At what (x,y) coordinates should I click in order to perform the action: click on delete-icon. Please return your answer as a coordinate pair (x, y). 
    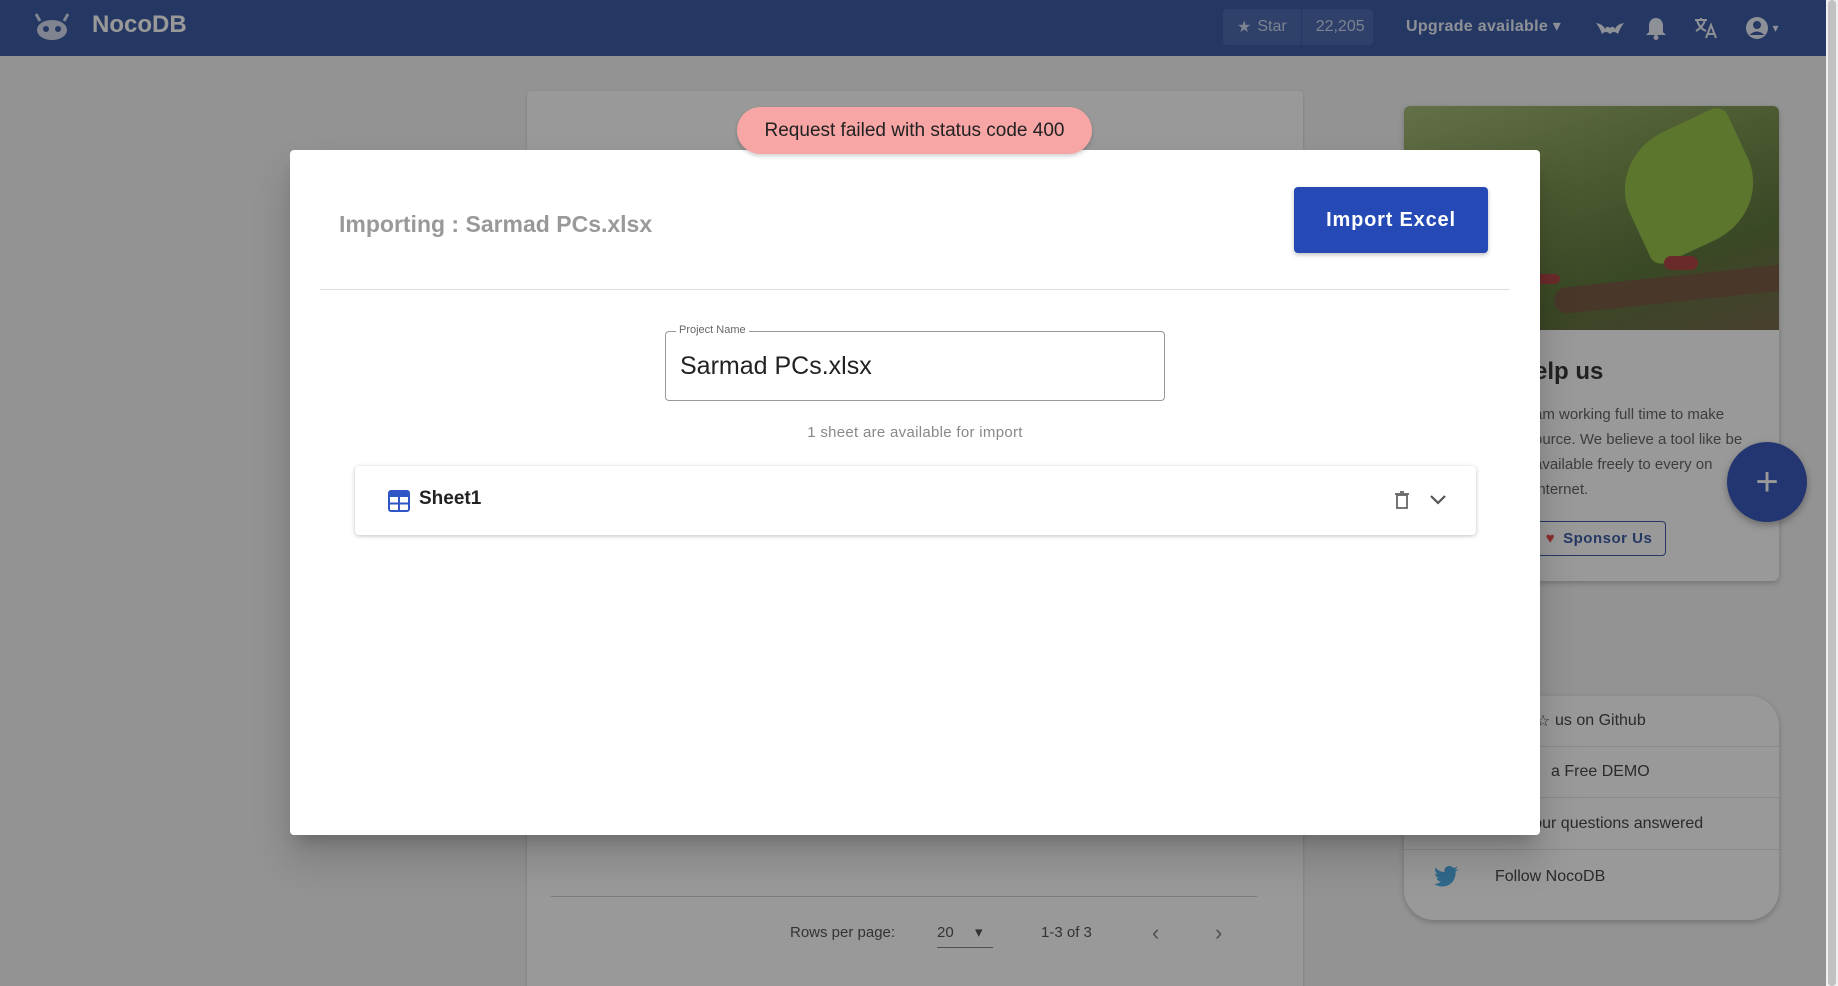
    Looking at the image, I should click on (1402, 500).